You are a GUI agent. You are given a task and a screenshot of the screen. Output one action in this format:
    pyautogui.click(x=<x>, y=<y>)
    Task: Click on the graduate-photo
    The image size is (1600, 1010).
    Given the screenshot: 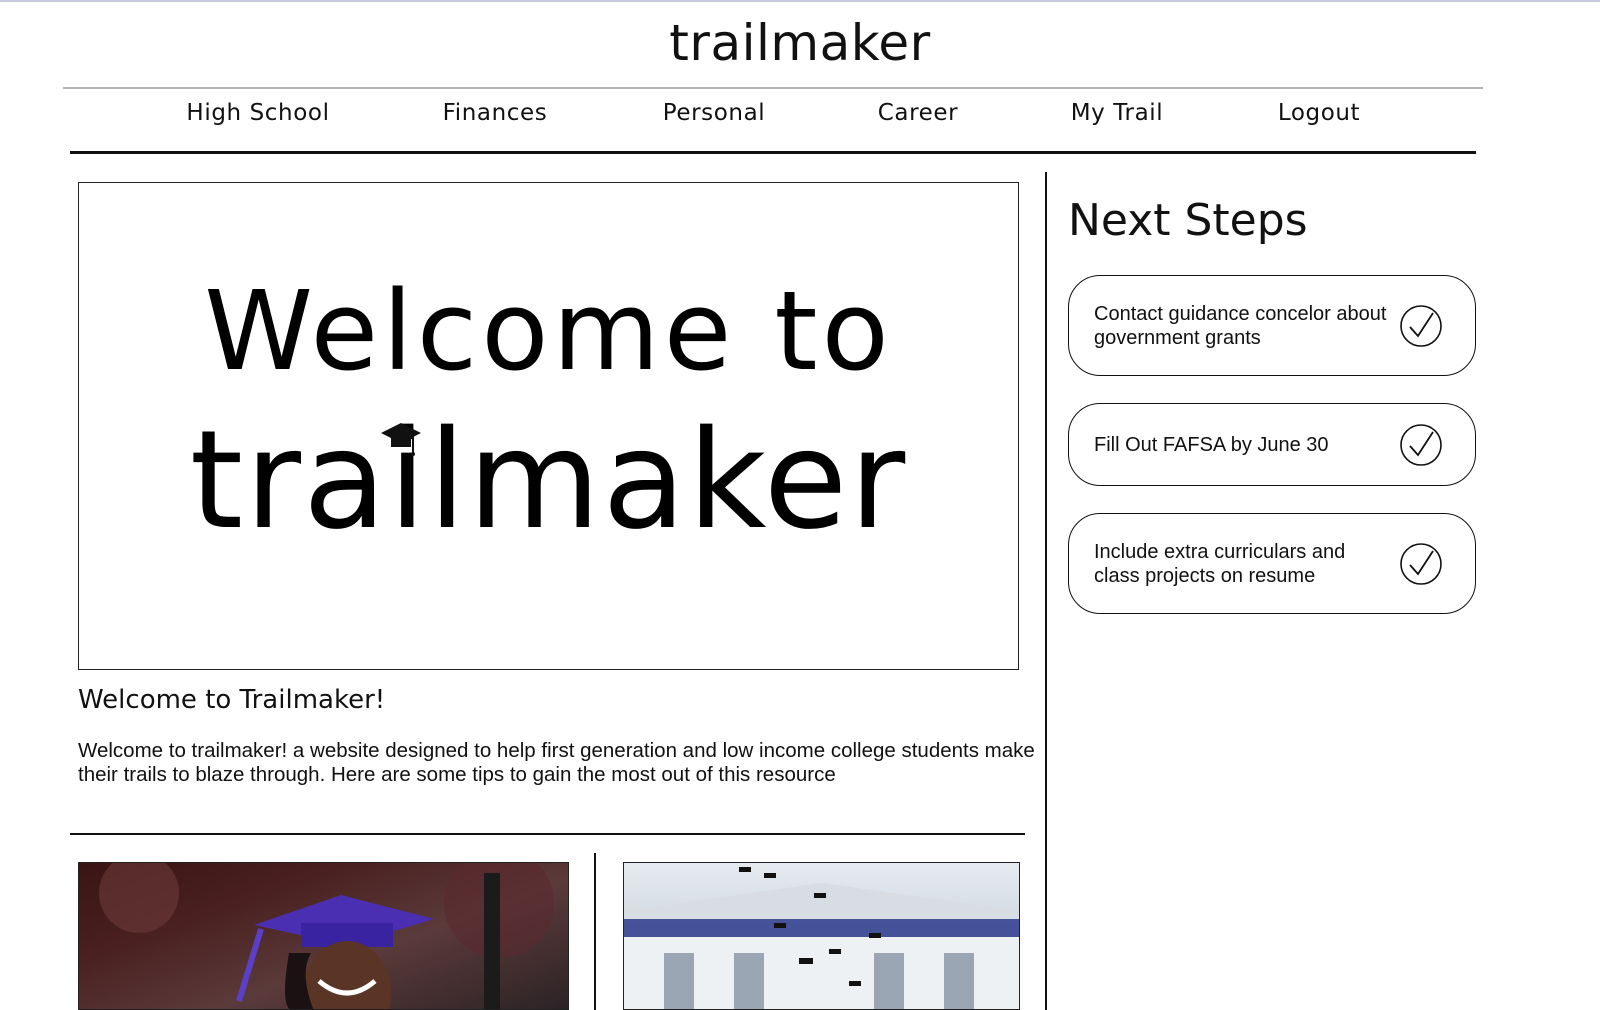 What is the action you would take?
    pyautogui.click(x=323, y=936)
    